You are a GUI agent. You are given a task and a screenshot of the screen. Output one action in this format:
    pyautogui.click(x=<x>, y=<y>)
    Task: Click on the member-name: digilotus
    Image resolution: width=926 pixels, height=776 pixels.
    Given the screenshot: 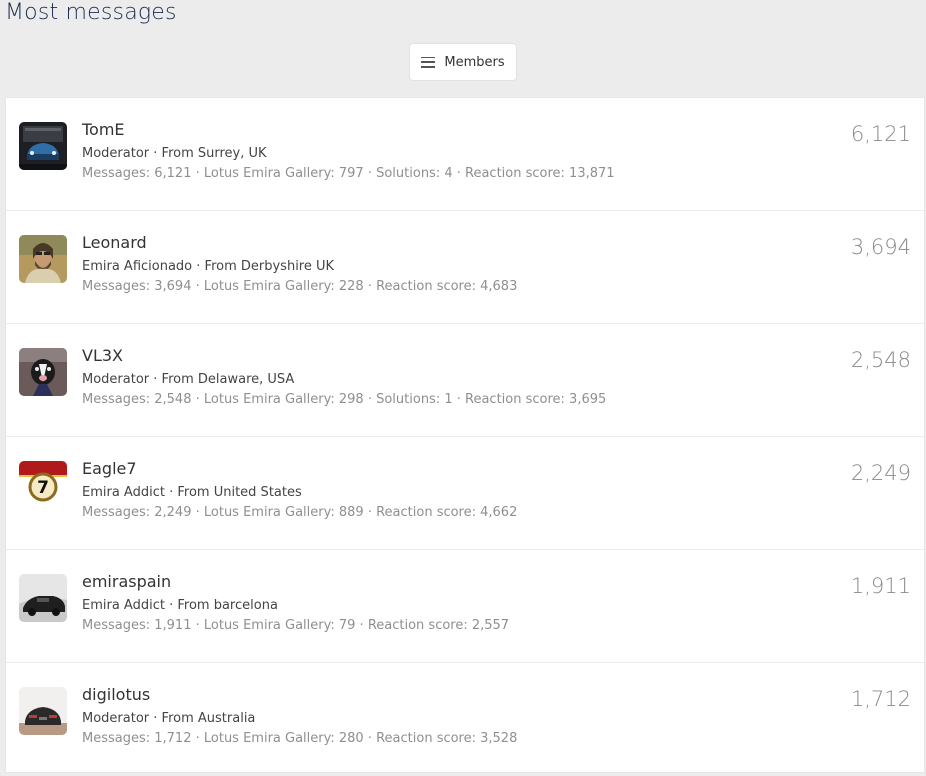 What is the action you would take?
    pyautogui.click(x=116, y=694)
    